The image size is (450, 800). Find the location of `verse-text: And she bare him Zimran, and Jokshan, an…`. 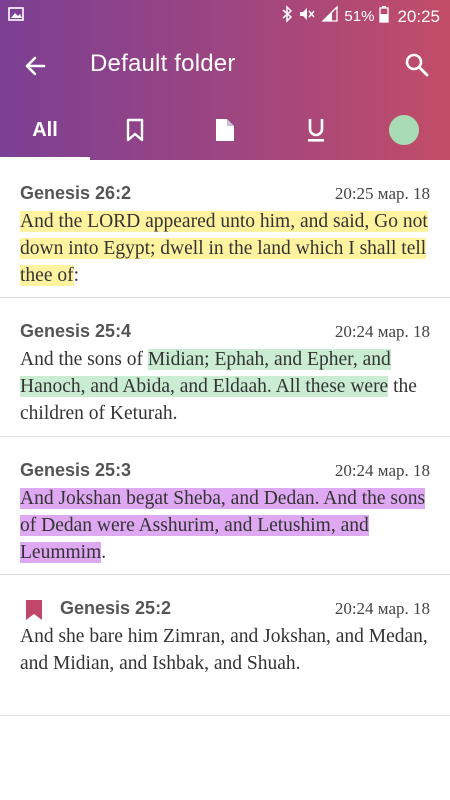

verse-text: And she bare him Zimran, and Jokshan, an… is located at coordinates (224, 650).